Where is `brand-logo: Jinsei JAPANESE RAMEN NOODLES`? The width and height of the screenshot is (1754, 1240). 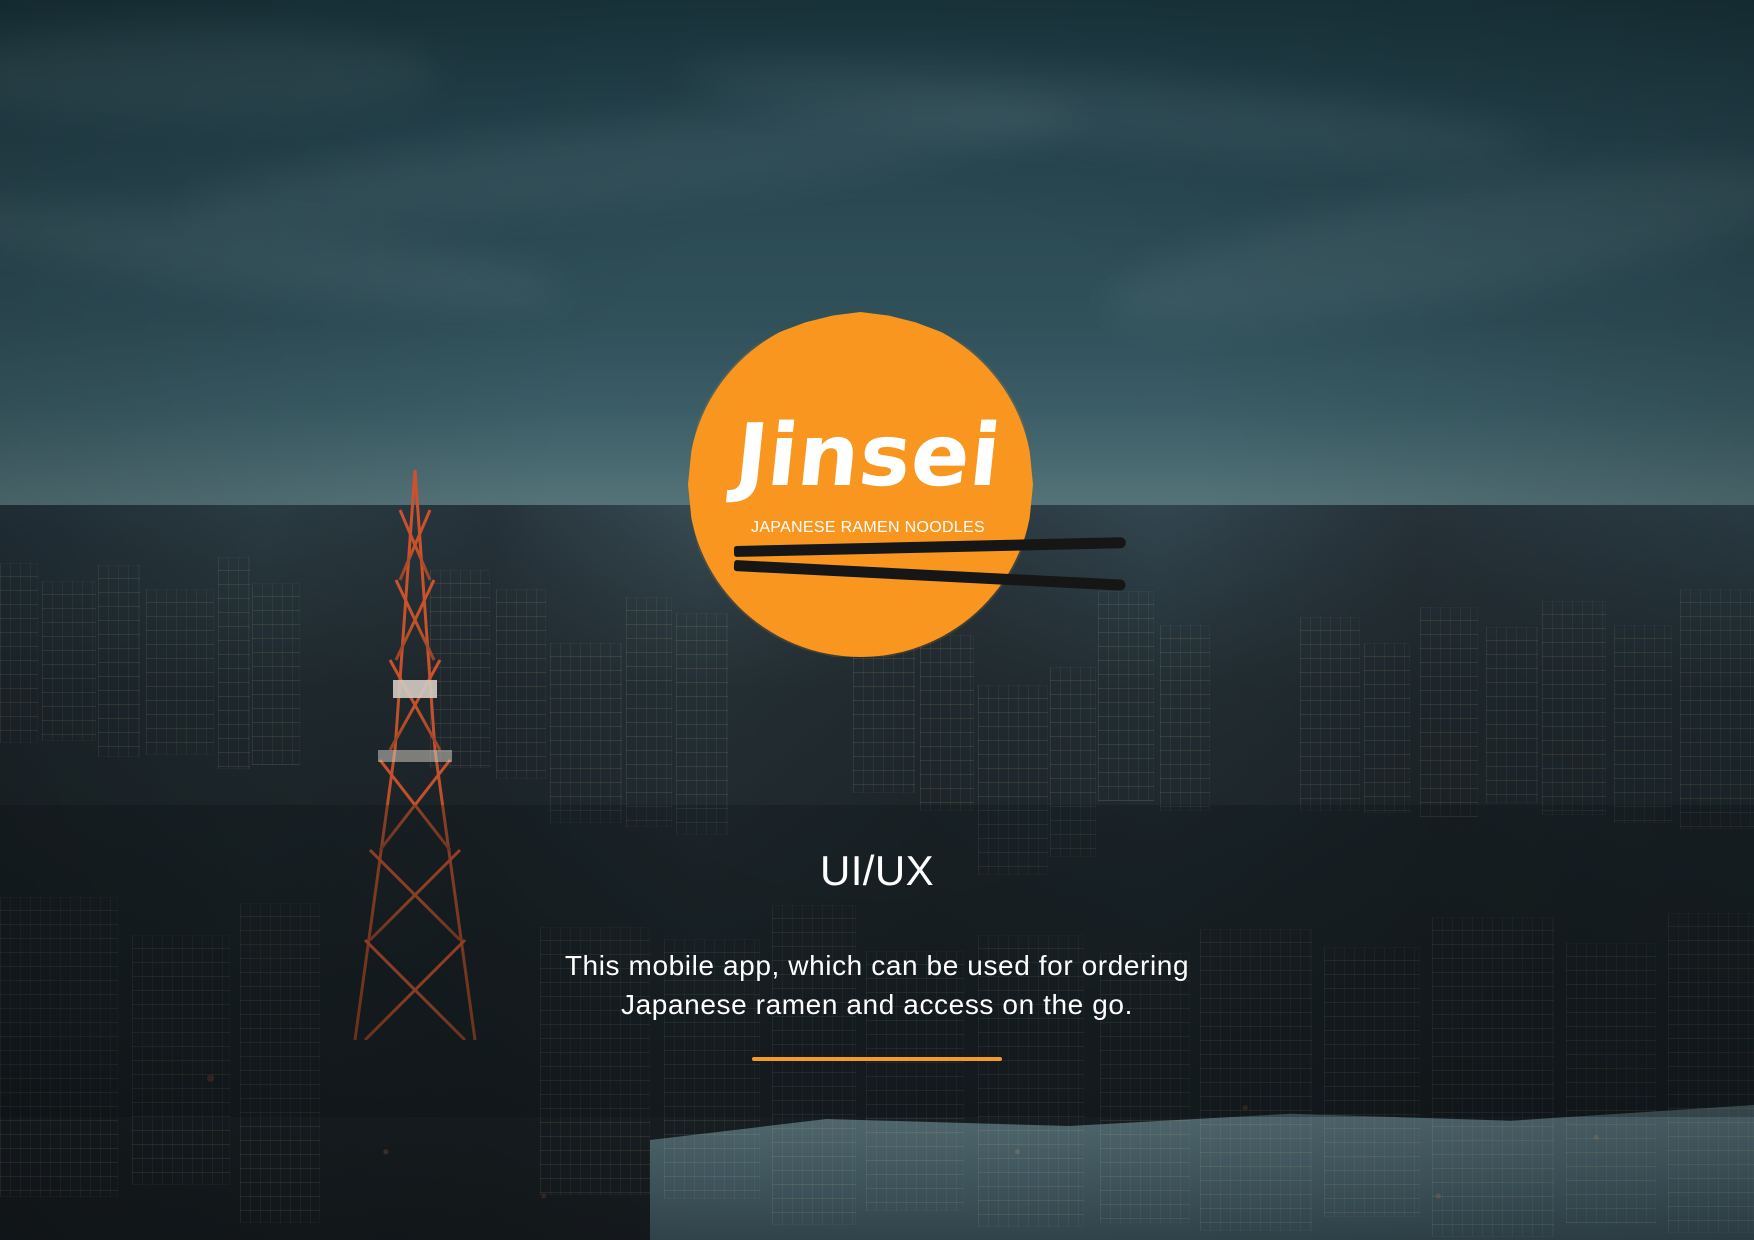
brand-logo: Jinsei JAPANESE RAMEN NOODLES is located at coordinates (907, 487).